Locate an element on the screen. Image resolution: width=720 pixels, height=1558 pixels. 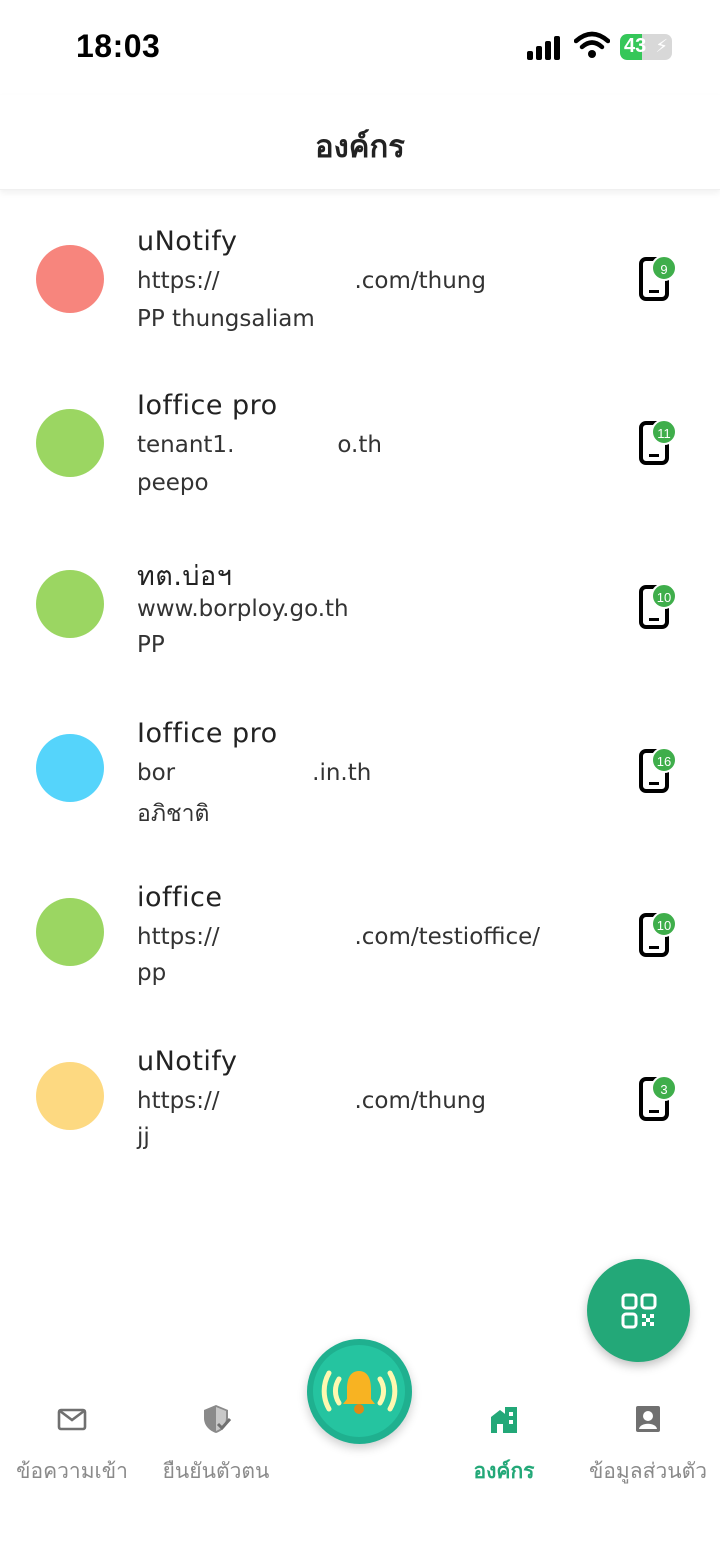
org-user: peepo is located at coordinates (173, 483).